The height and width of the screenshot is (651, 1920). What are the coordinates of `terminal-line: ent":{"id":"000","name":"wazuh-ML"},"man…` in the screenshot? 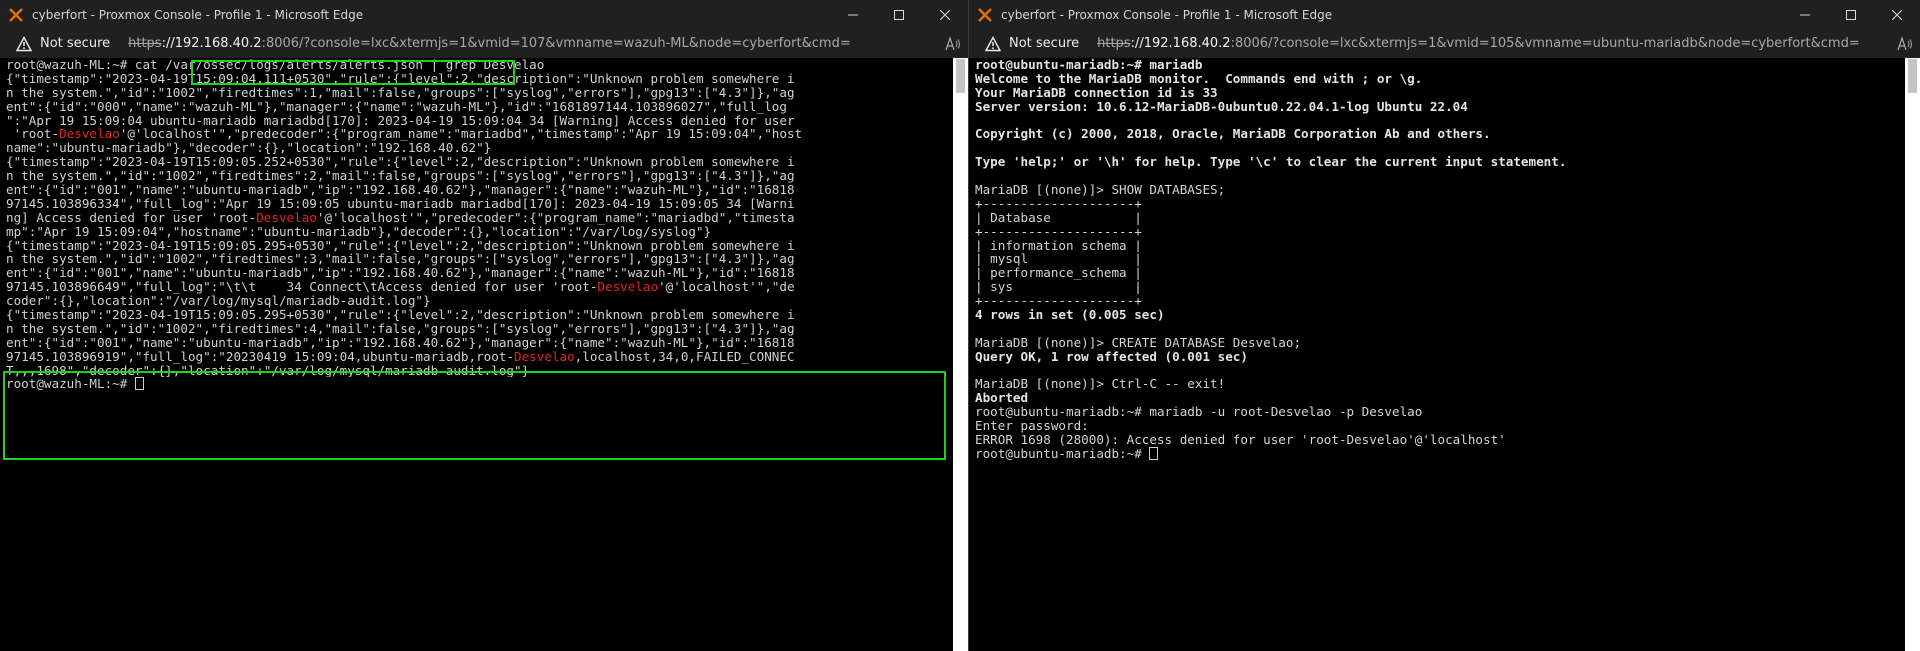 It's located at (479, 107).